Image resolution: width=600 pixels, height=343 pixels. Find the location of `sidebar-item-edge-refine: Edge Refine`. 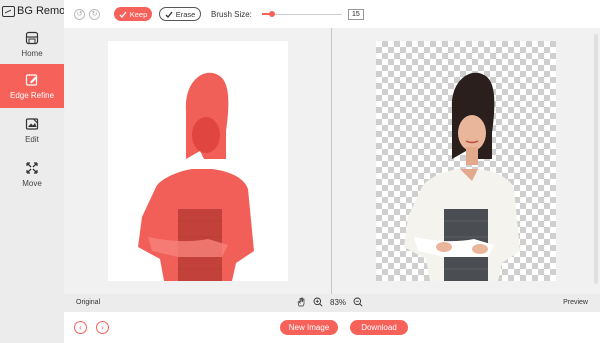

sidebar-item-edge-refine: Edge Refine is located at coordinates (32, 86).